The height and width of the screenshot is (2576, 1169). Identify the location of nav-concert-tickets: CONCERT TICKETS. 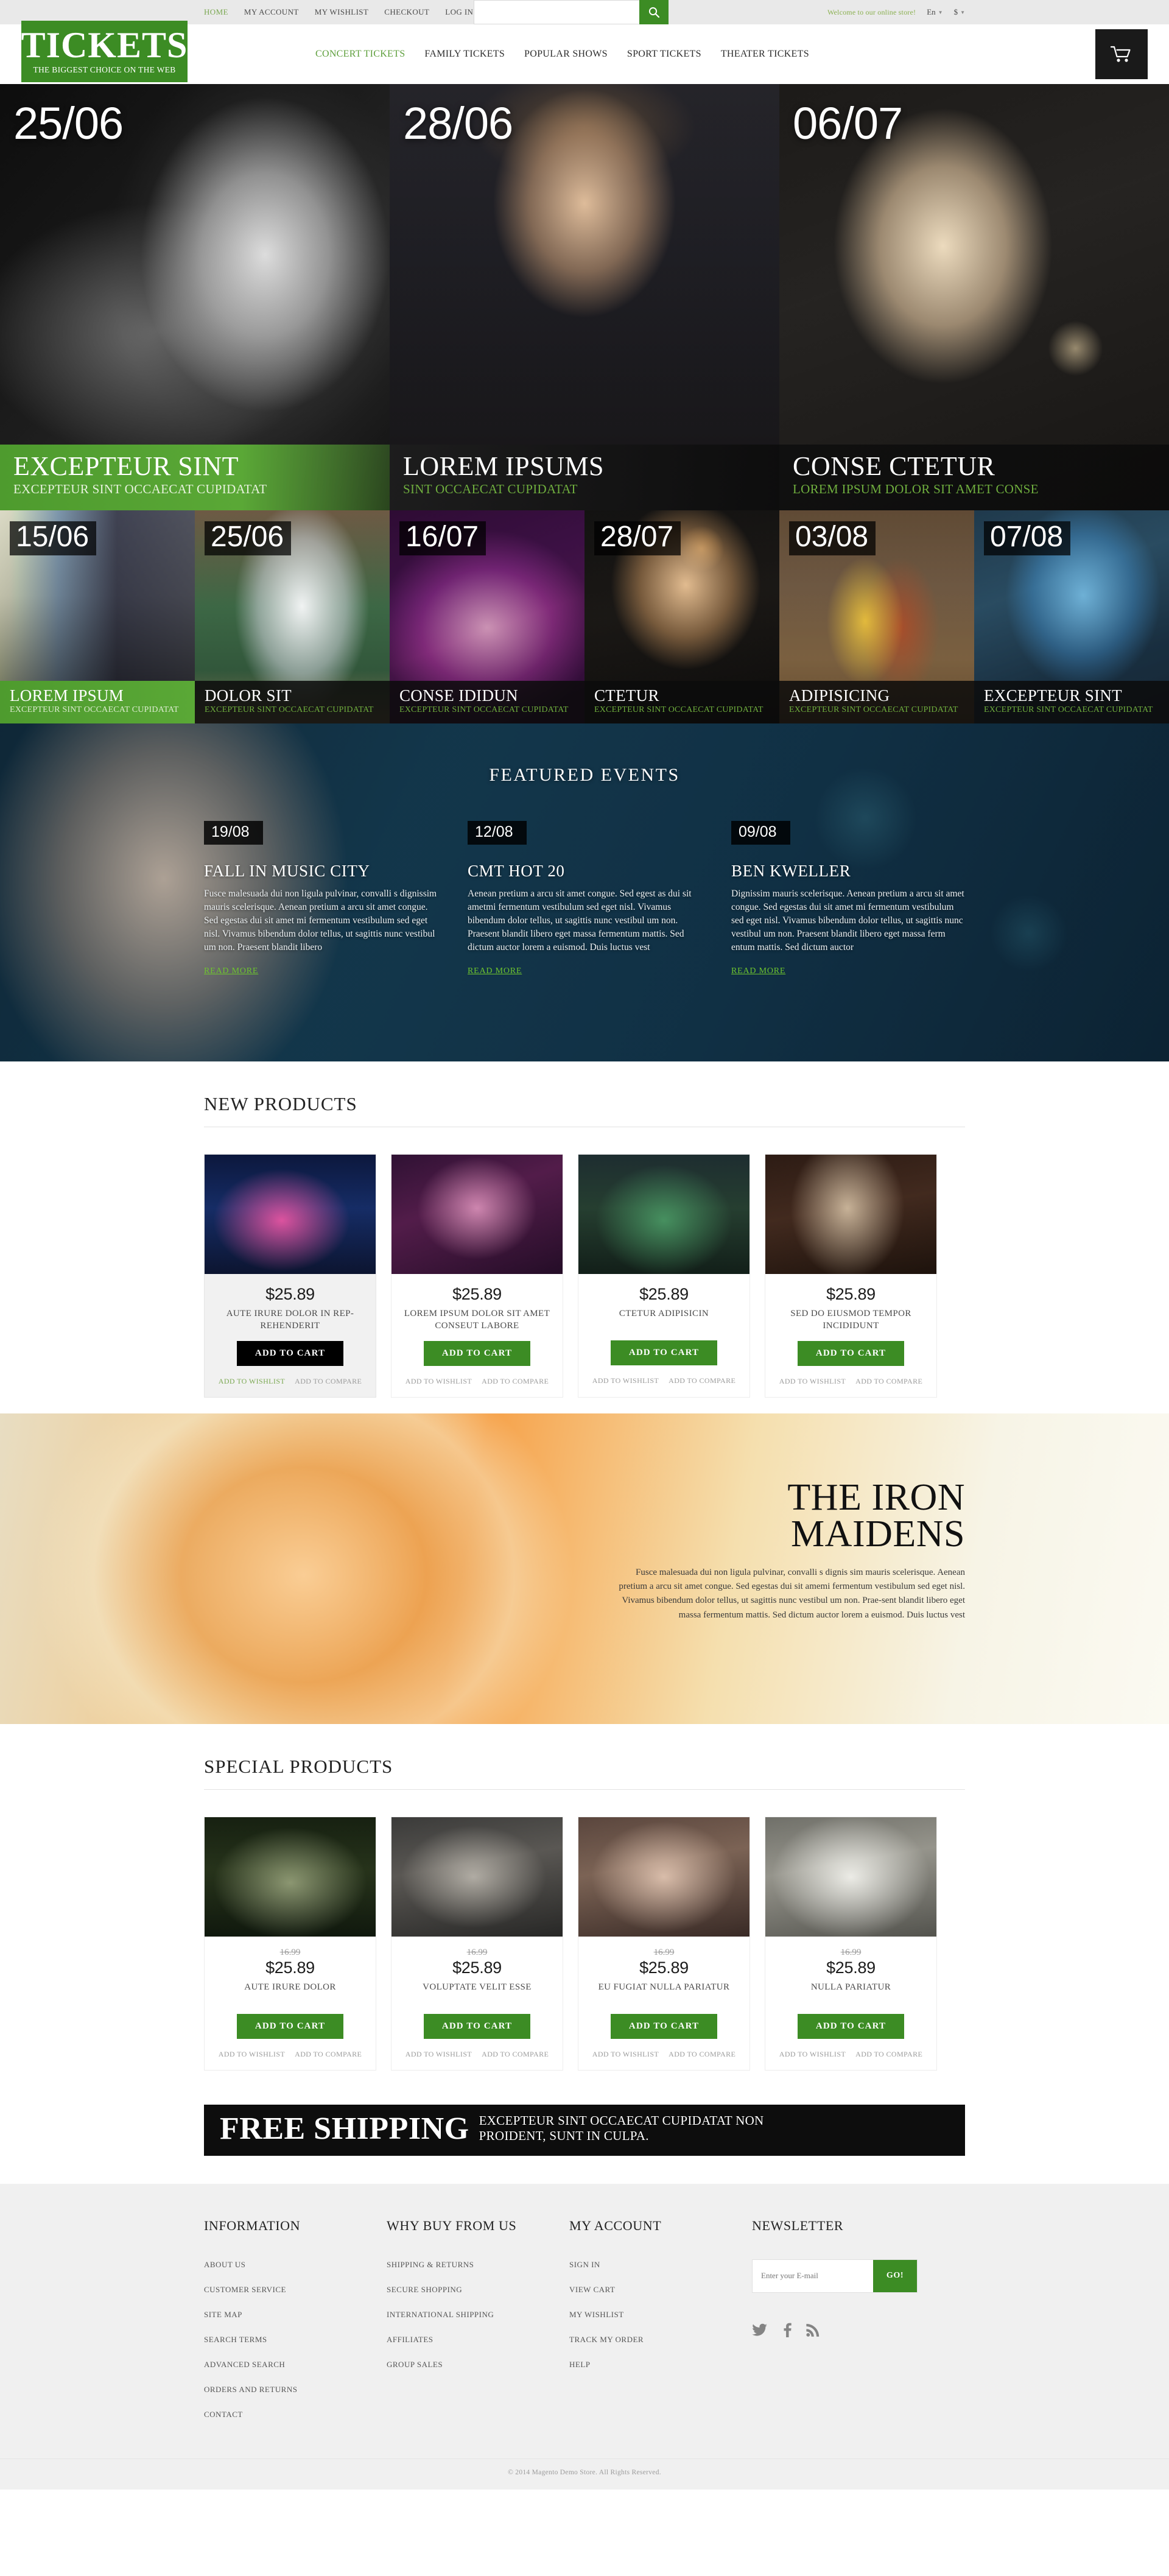
(360, 54).